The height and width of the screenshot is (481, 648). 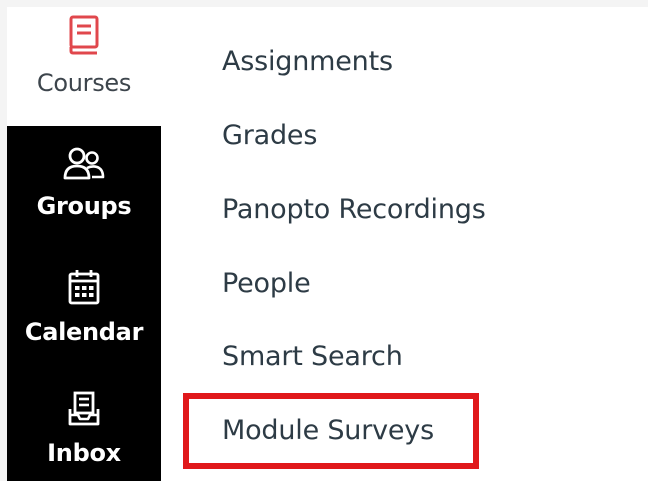 What do you see at coordinates (84, 66) in the screenshot?
I see `global-nav-courses: Courses` at bounding box center [84, 66].